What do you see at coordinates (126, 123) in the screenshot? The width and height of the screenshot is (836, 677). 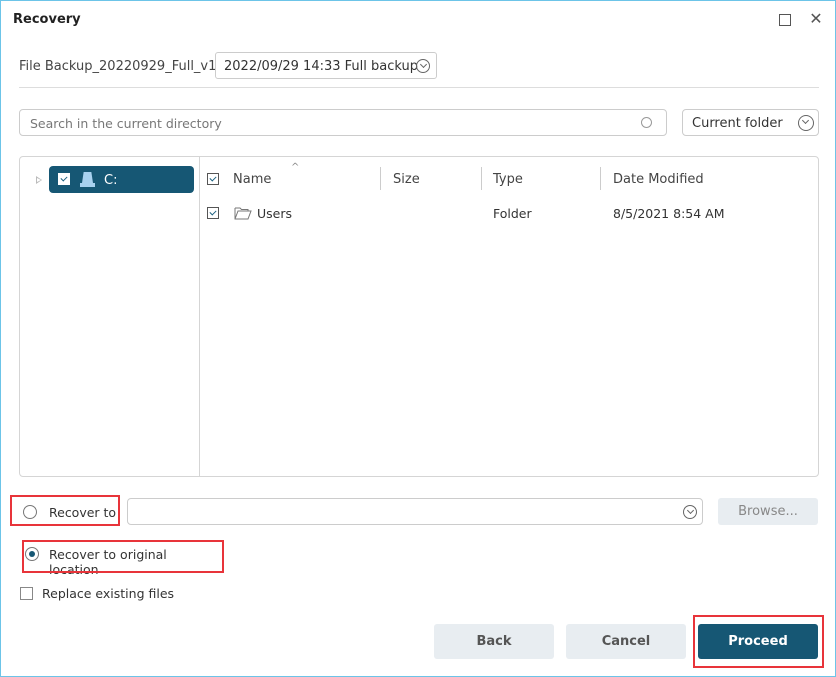 I see `search-placeholder: Search in the current directory` at bounding box center [126, 123].